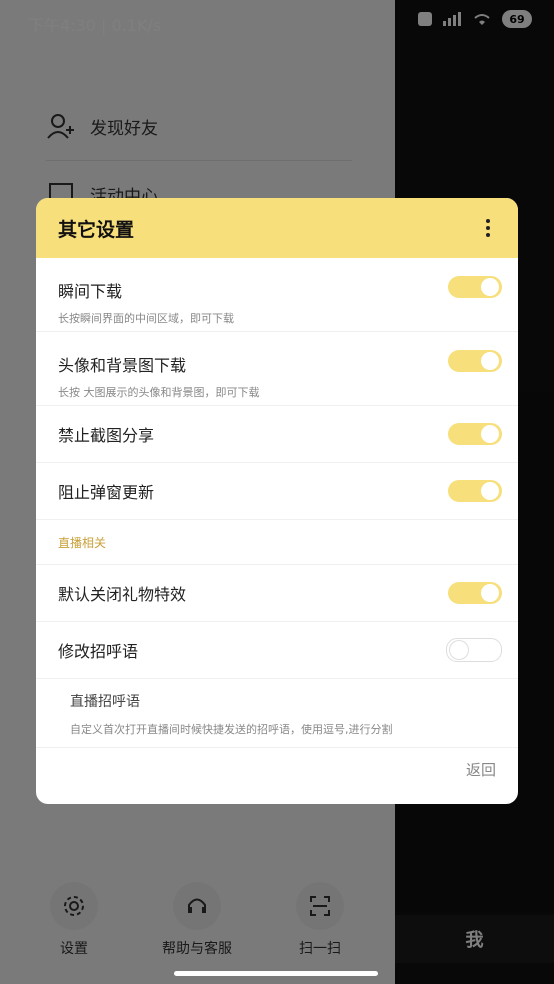 Image resolution: width=554 pixels, height=984 pixels. I want to click on setting-title: 头像和背景图下载, so click(122, 365).